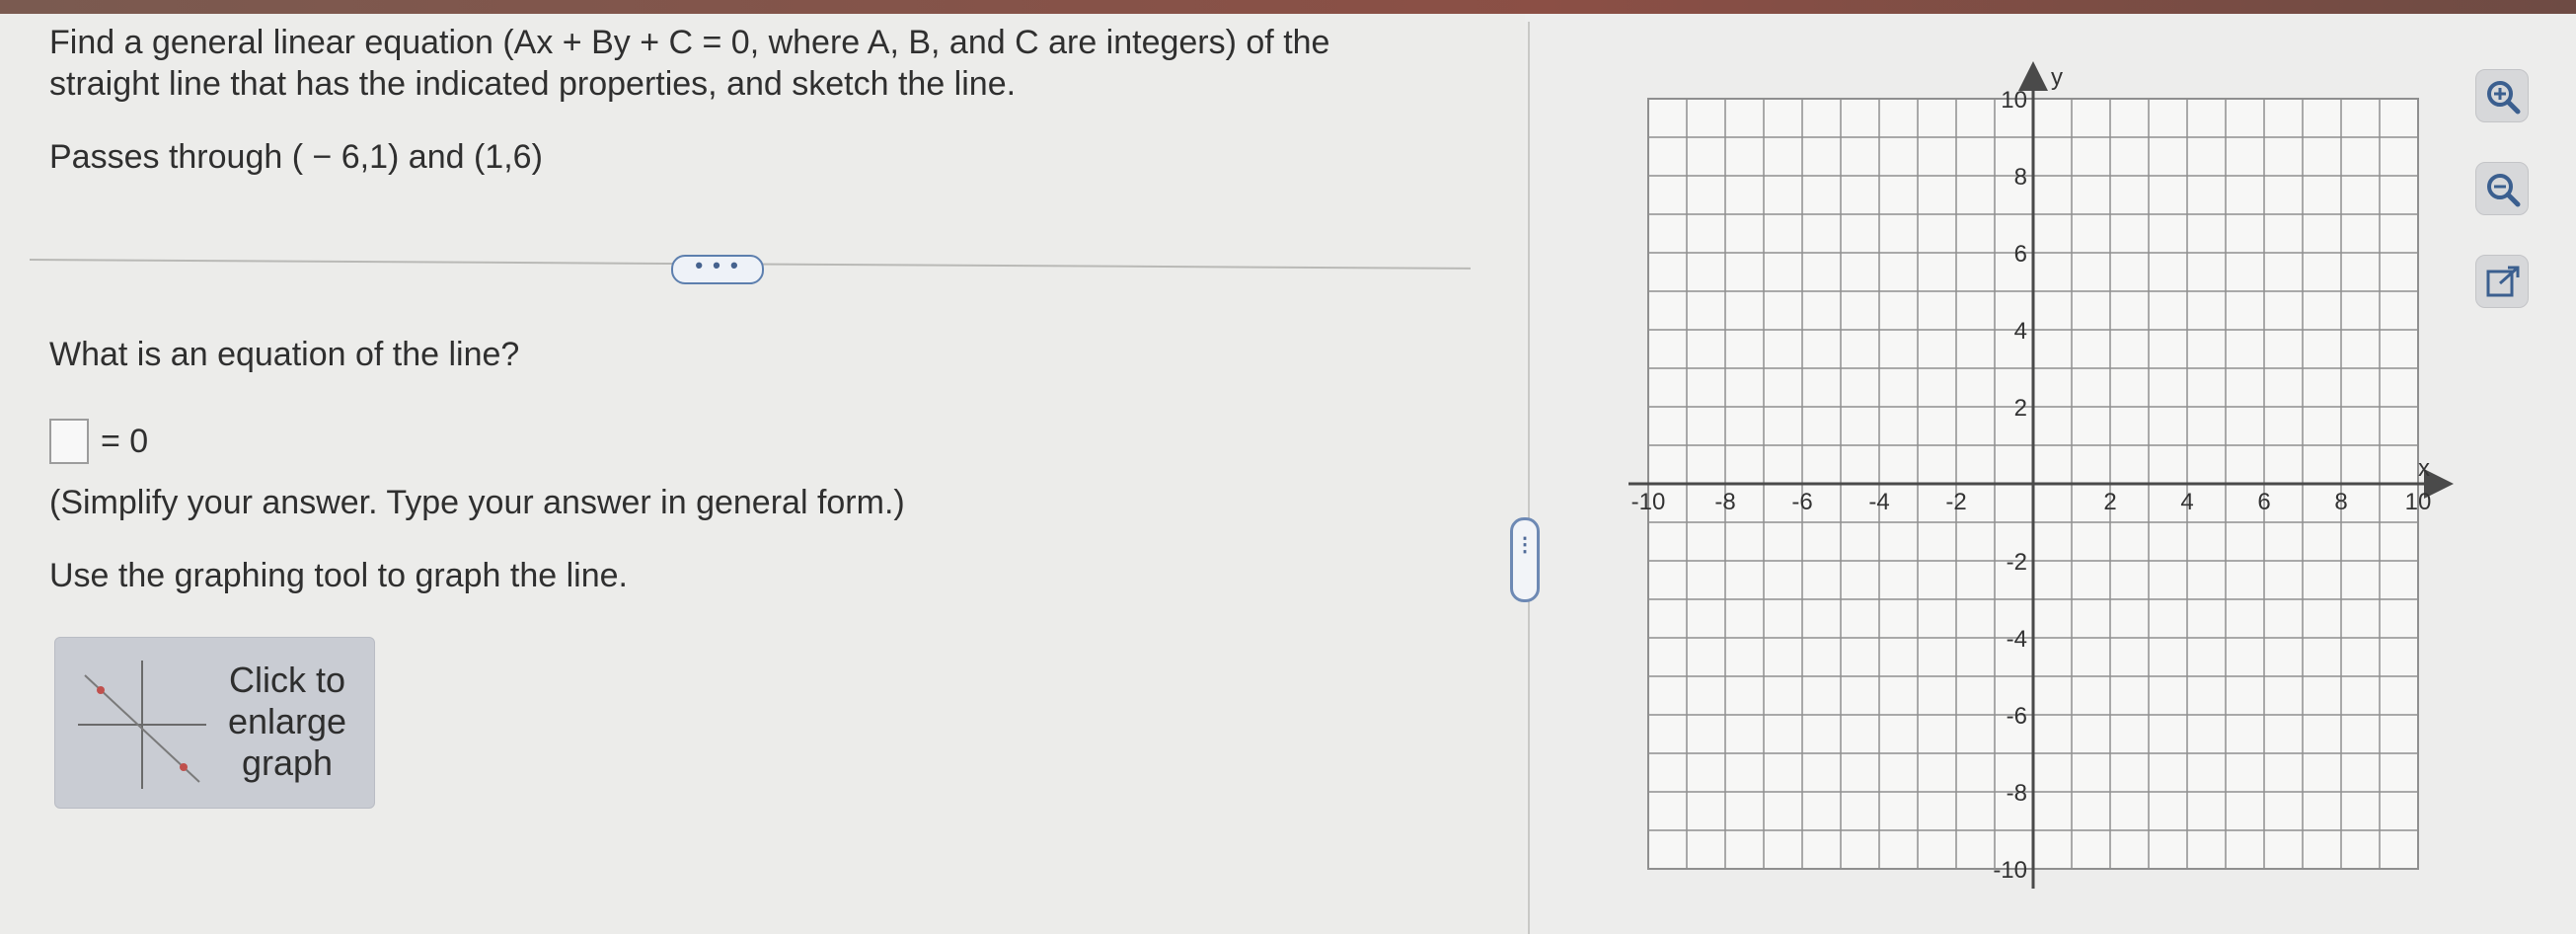 The height and width of the screenshot is (934, 2576). What do you see at coordinates (2020, 331) in the screenshot?
I see `y-tick-label: 4` at bounding box center [2020, 331].